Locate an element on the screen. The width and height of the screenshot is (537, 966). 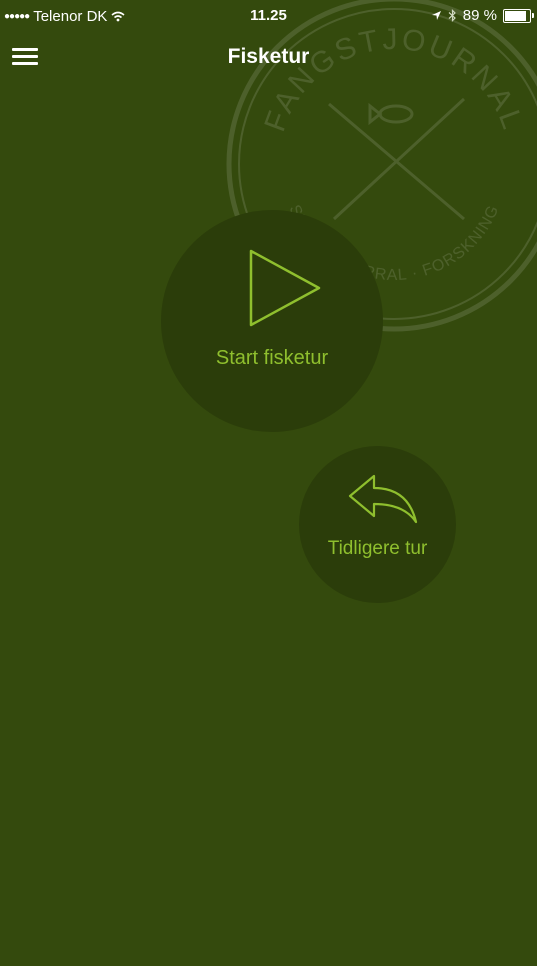
navigation-bar: Fisketur is located at coordinates (268, 60).